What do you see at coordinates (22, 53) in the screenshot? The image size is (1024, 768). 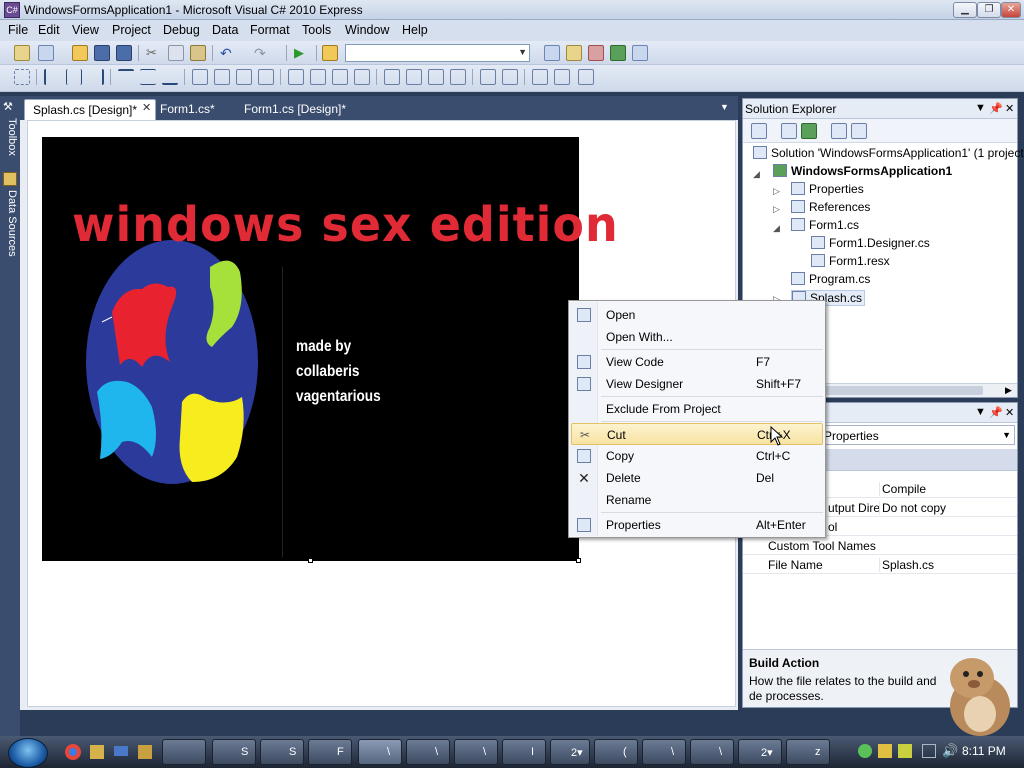 I see `new-project-icon` at bounding box center [22, 53].